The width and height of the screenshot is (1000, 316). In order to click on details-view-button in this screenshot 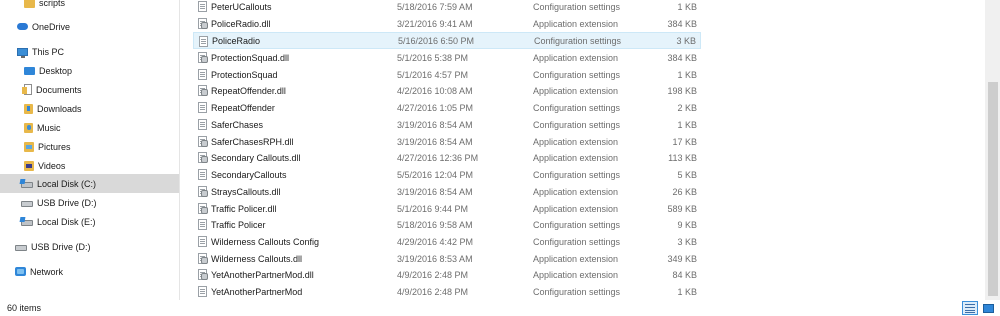, I will do `click(970, 308)`.